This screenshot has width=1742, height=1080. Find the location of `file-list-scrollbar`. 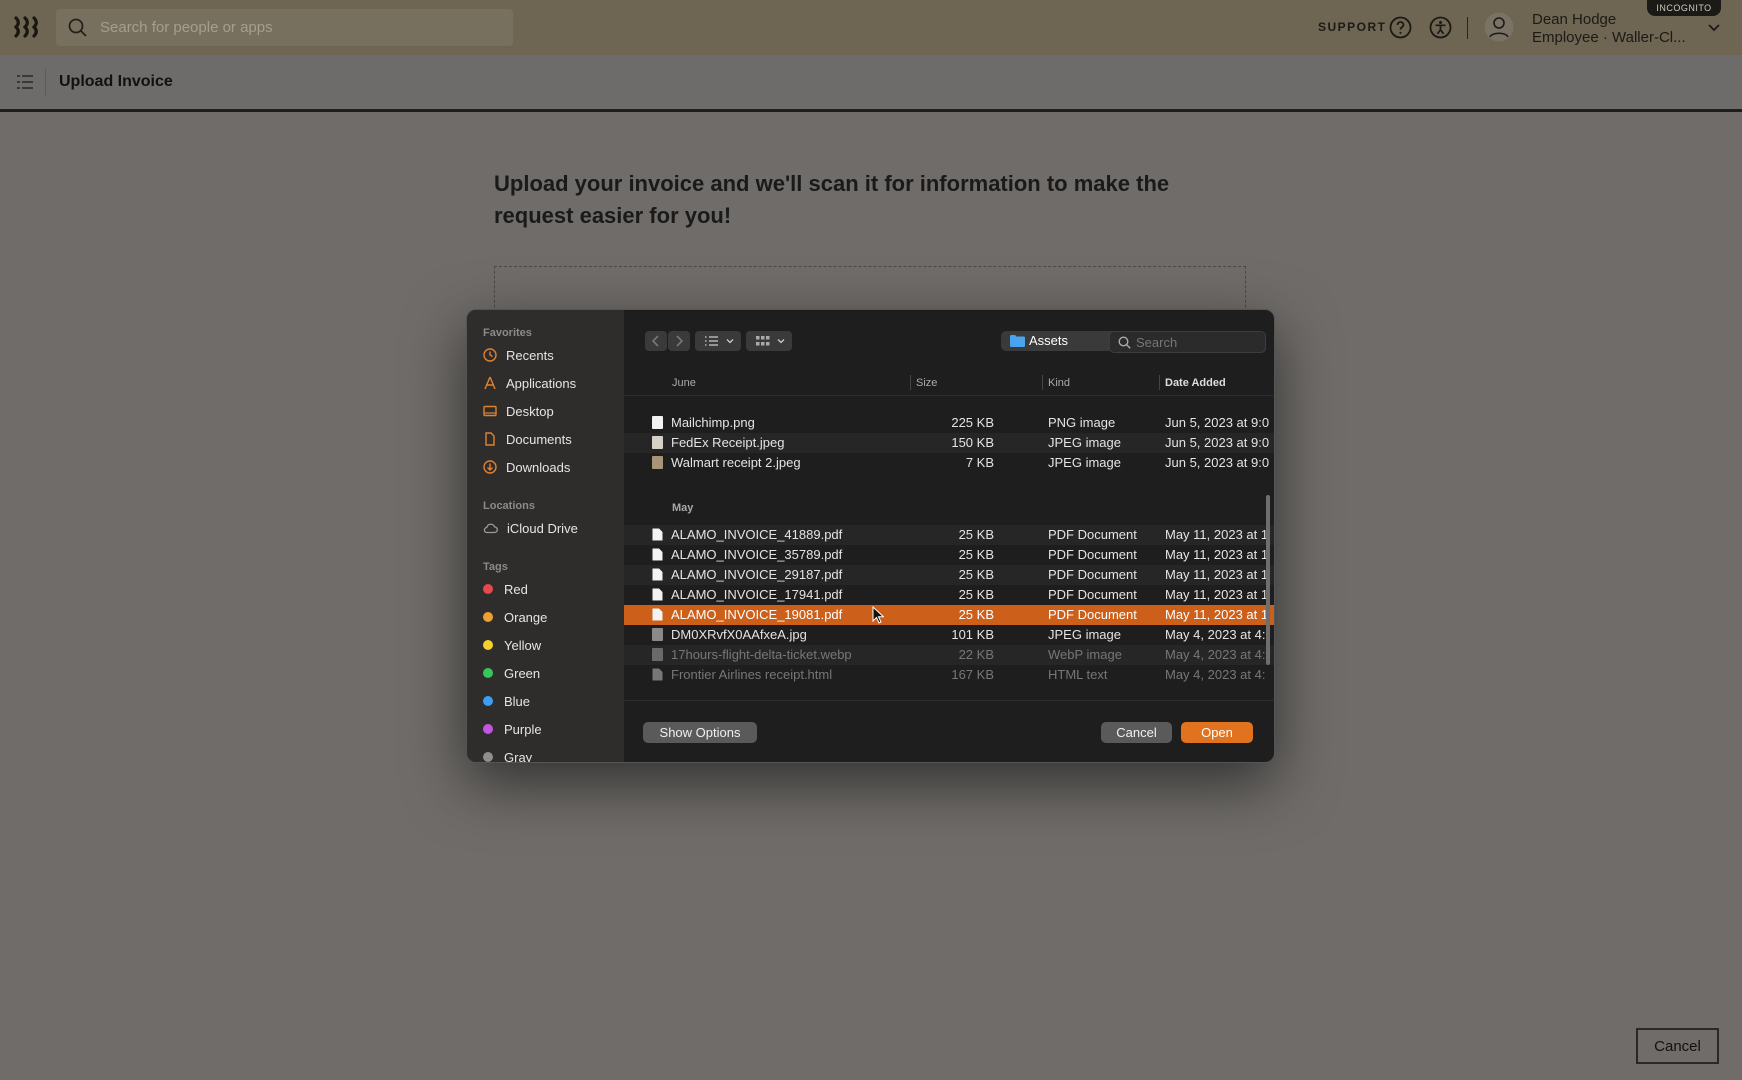

file-list-scrollbar is located at coordinates (1268, 580).